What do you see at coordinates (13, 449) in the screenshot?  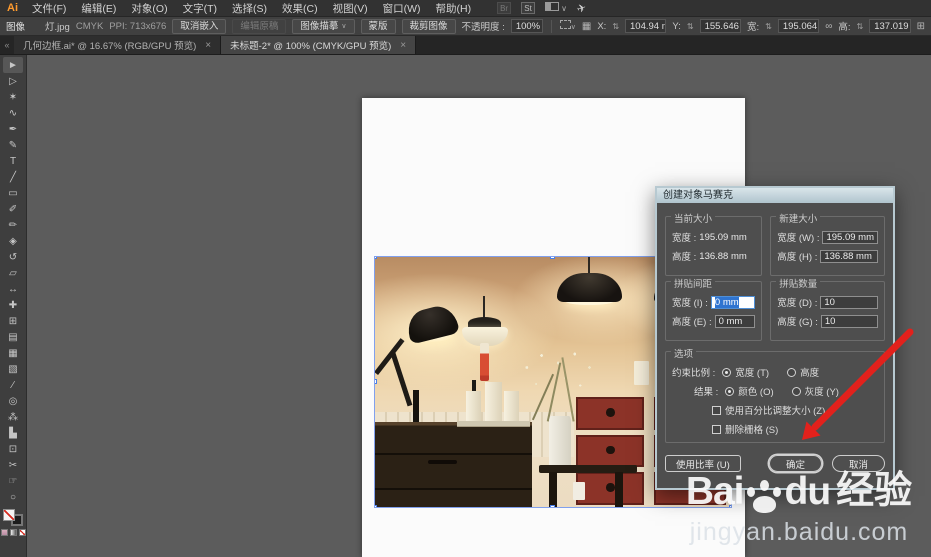 I see `artboard-tool: ⊡` at bounding box center [13, 449].